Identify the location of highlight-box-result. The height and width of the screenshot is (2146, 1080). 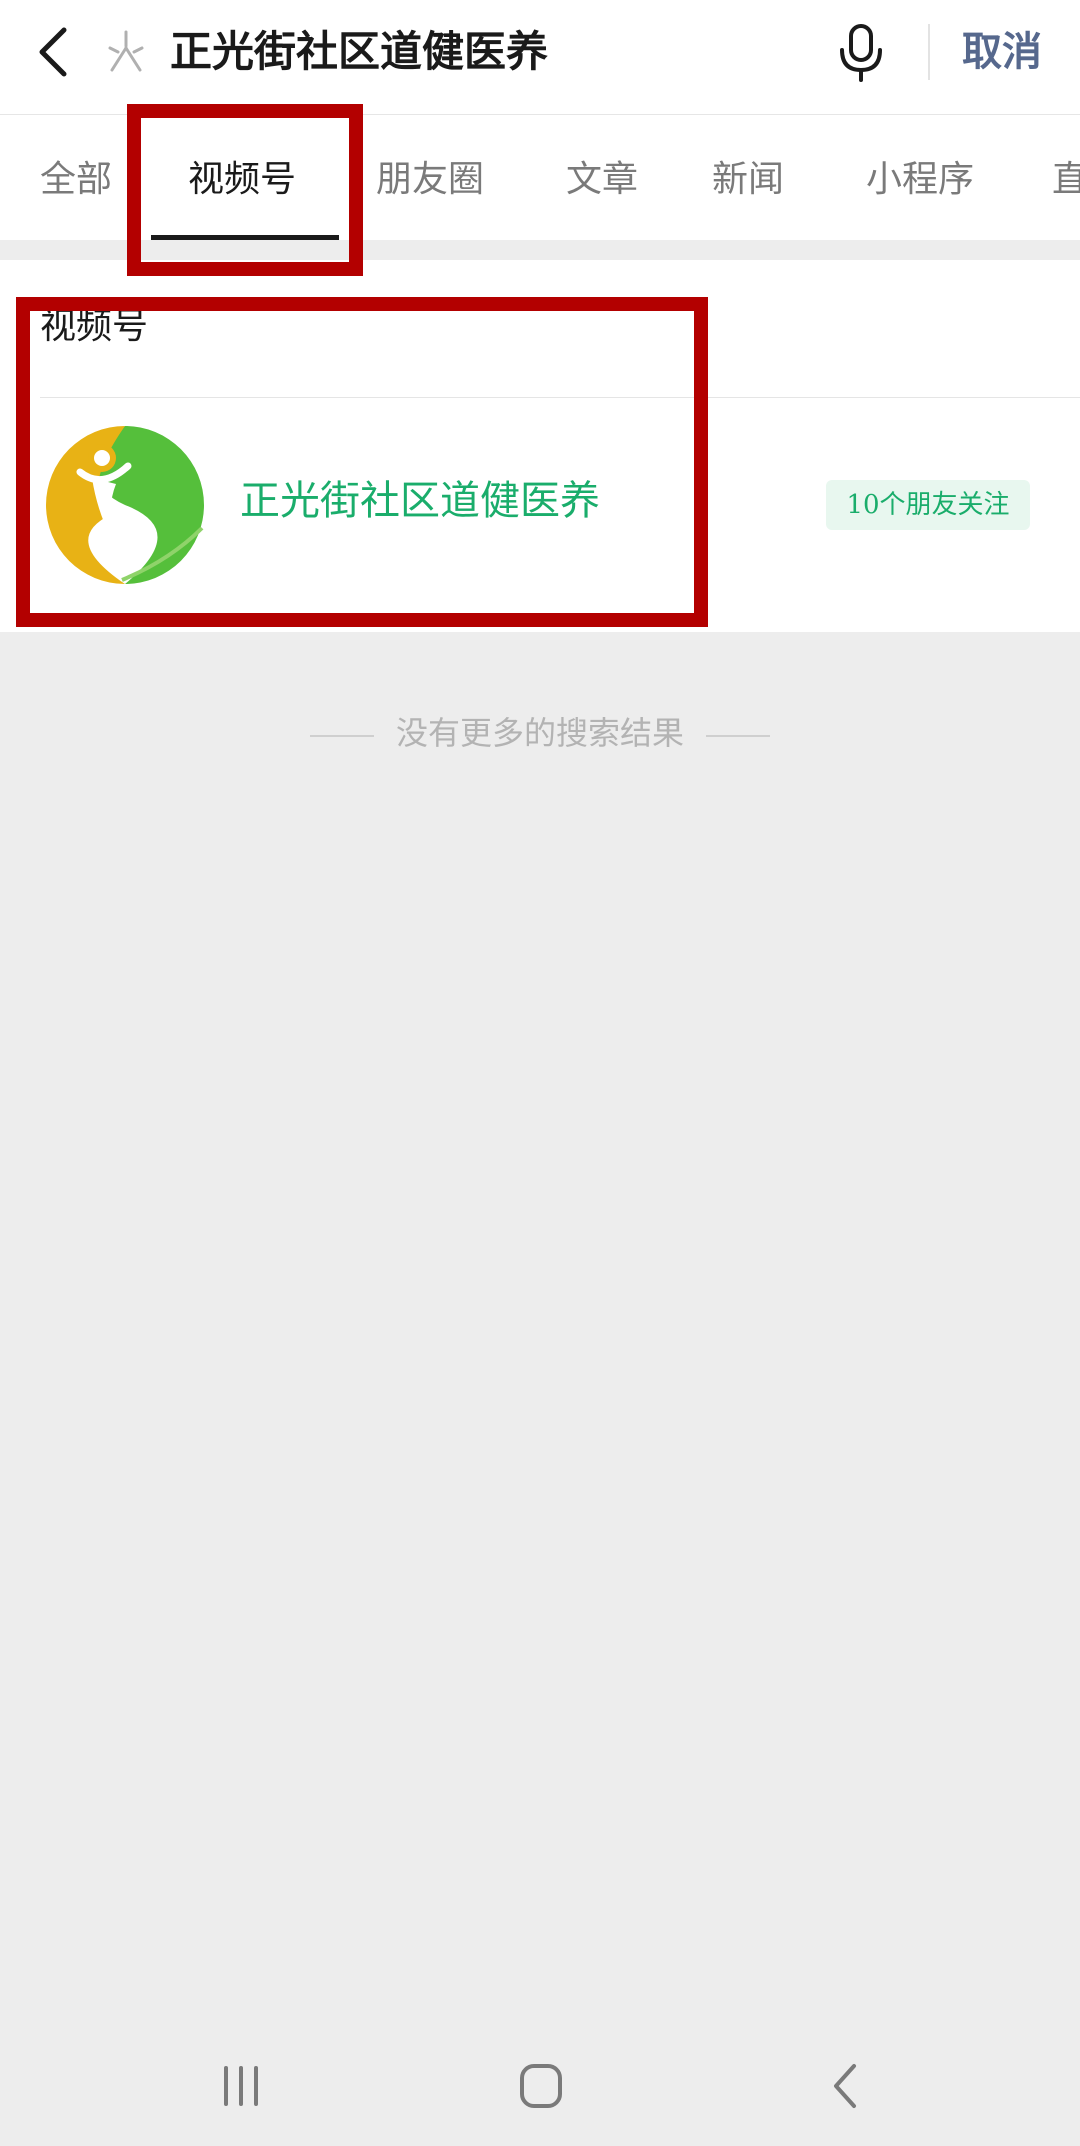
(362, 462).